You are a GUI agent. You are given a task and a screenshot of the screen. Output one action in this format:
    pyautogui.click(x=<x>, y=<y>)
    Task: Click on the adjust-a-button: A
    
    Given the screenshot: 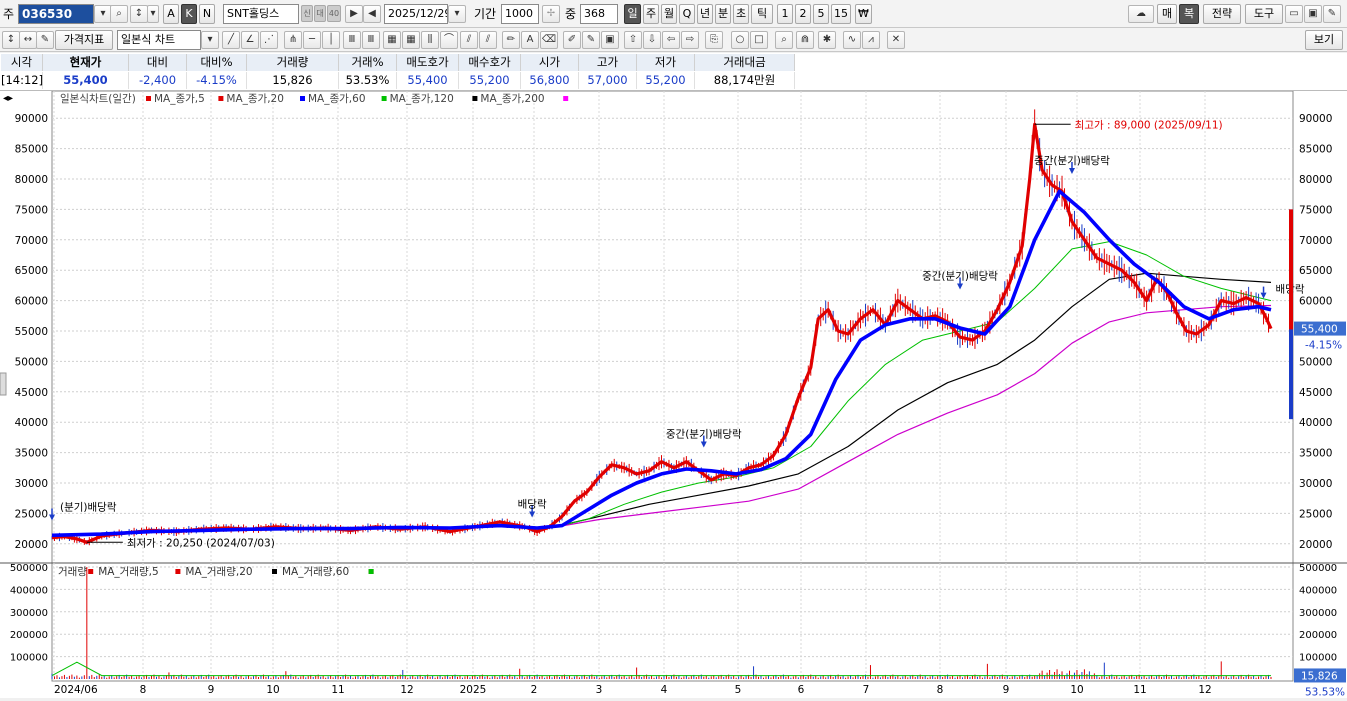 What is the action you would take?
    pyautogui.click(x=171, y=14)
    